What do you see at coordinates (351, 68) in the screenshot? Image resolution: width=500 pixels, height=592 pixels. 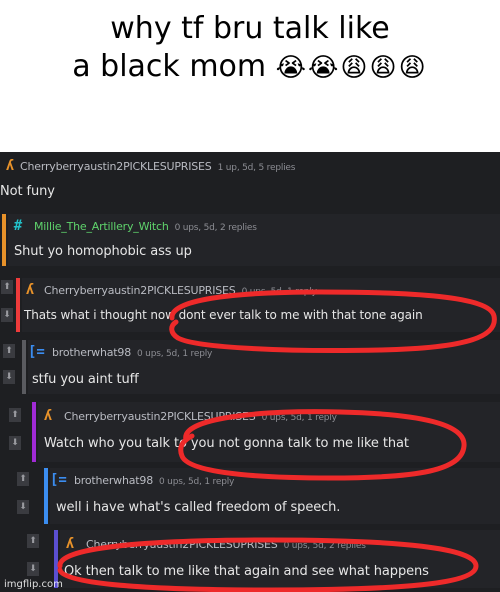 I see `crying-emoji-icons: 😭😭😩😩😩` at bounding box center [351, 68].